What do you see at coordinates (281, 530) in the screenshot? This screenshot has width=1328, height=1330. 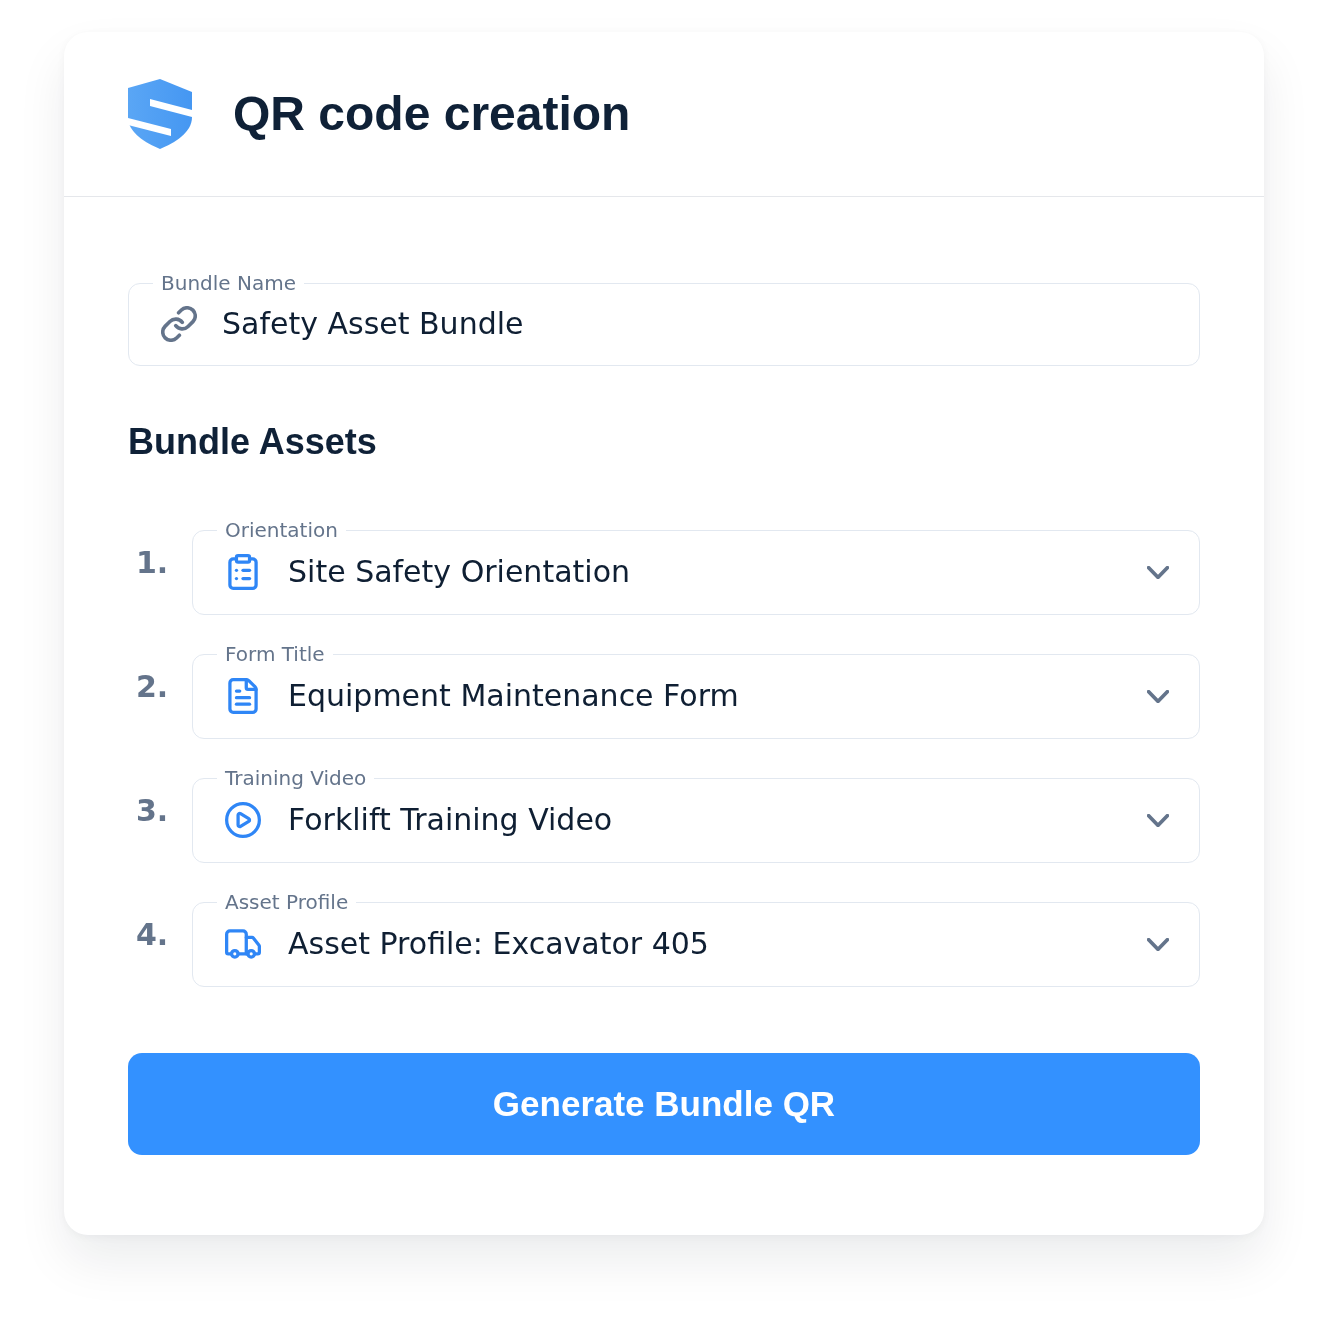 I see `field-label: Orientation` at bounding box center [281, 530].